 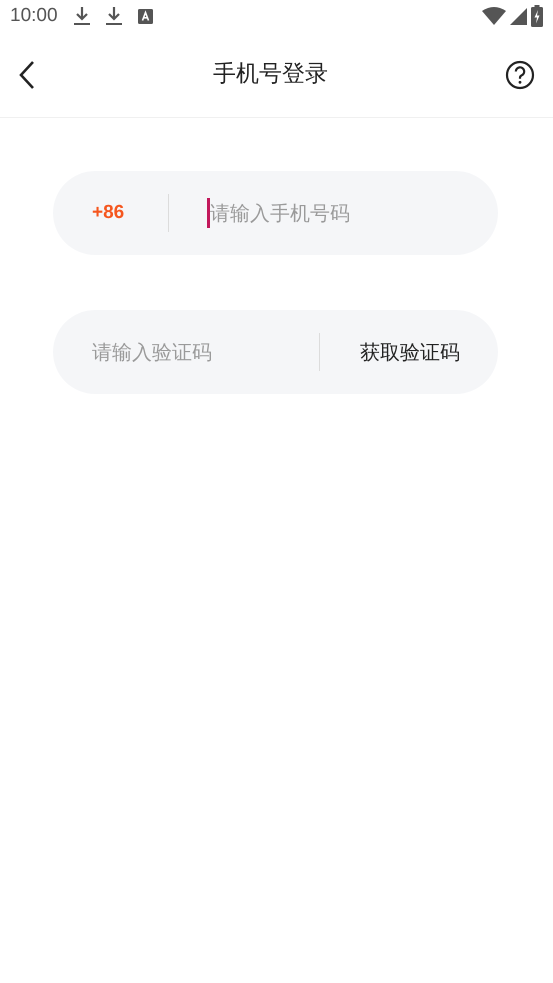 I want to click on wifi-icon, so click(x=494, y=16).